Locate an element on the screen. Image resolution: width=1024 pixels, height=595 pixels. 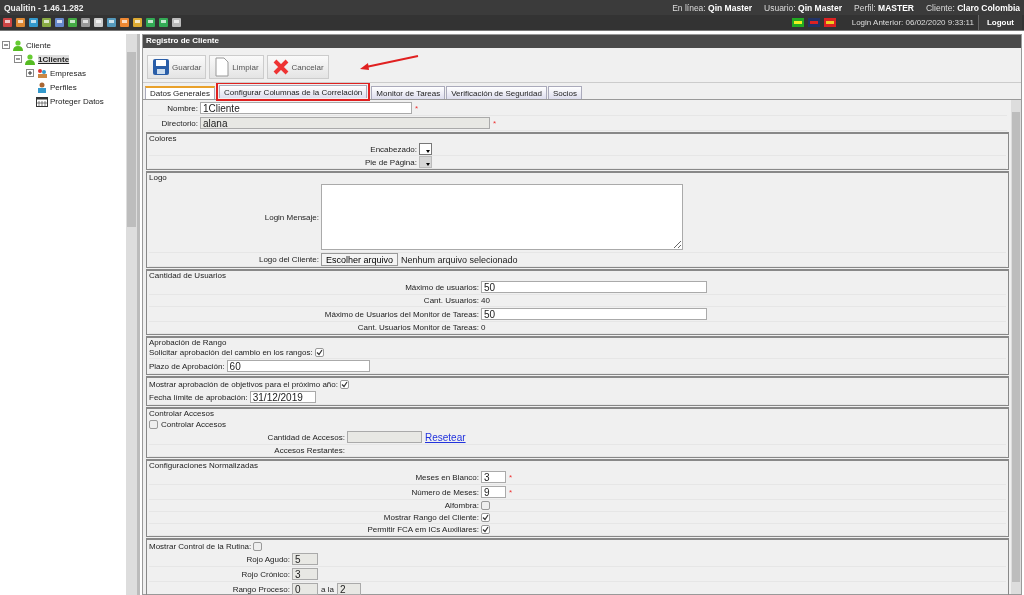
field-label: Encabezado: is located at coordinates (393, 149).